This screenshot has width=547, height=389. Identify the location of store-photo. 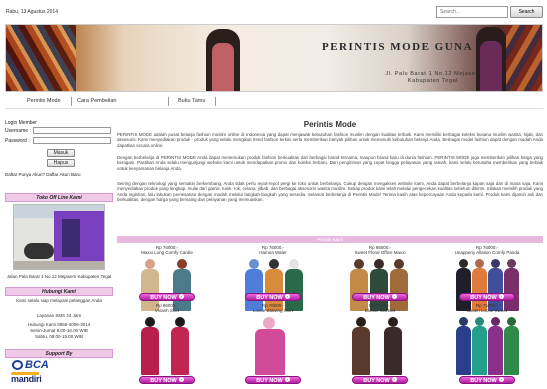
(59, 237).